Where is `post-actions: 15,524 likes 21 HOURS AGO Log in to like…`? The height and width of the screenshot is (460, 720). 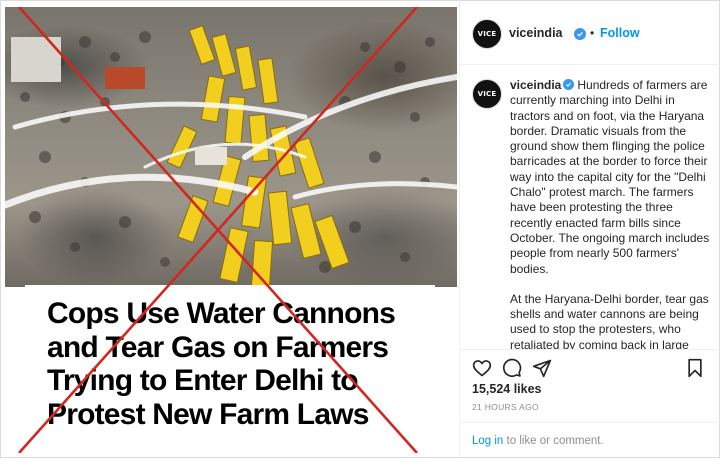
post-actions: 15,524 likes 21 HOURS AGO Log in to like… is located at coordinates (590, 404).